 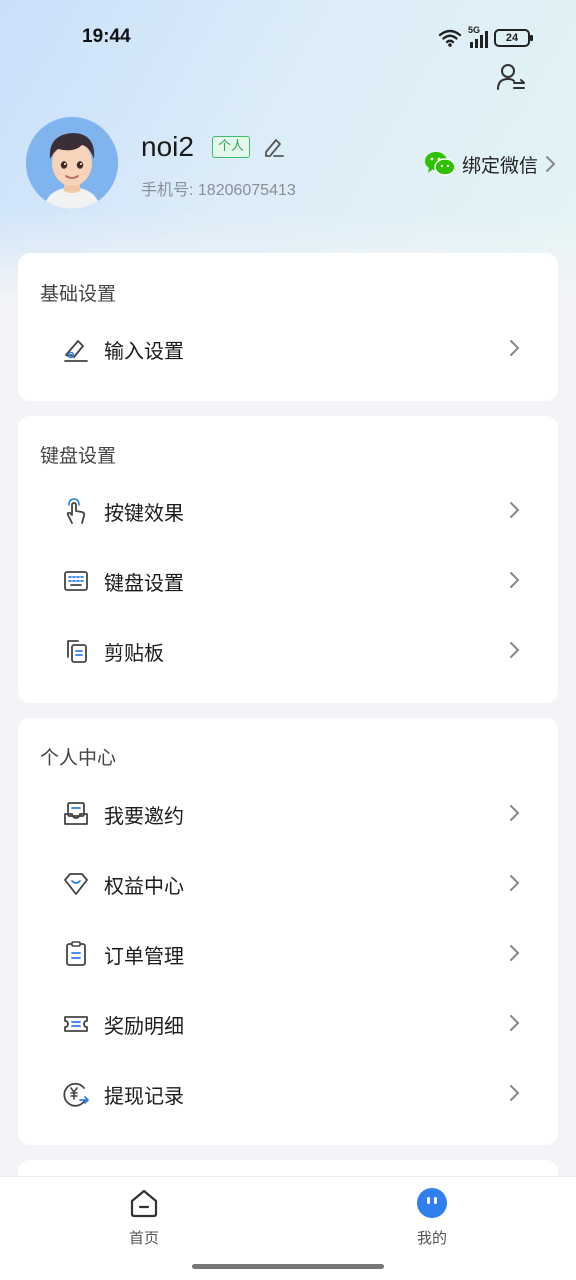 I want to click on profile-header: noi2 个人 手机号: 18206075413 绑定微信, so click(x=291, y=164).